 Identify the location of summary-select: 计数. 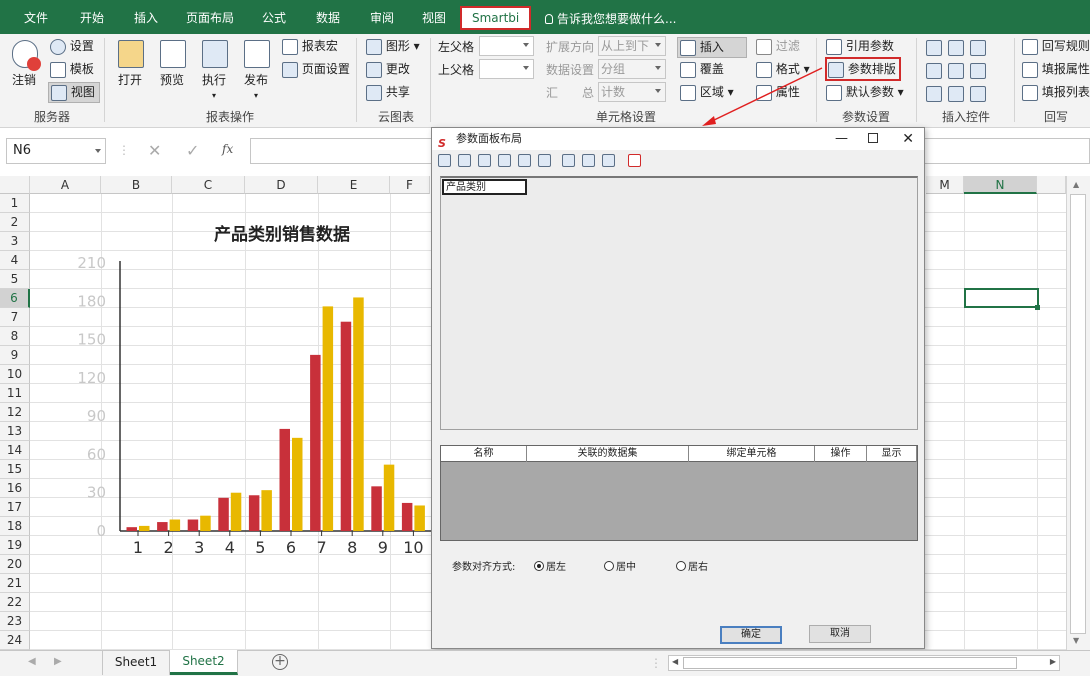
(632, 92).